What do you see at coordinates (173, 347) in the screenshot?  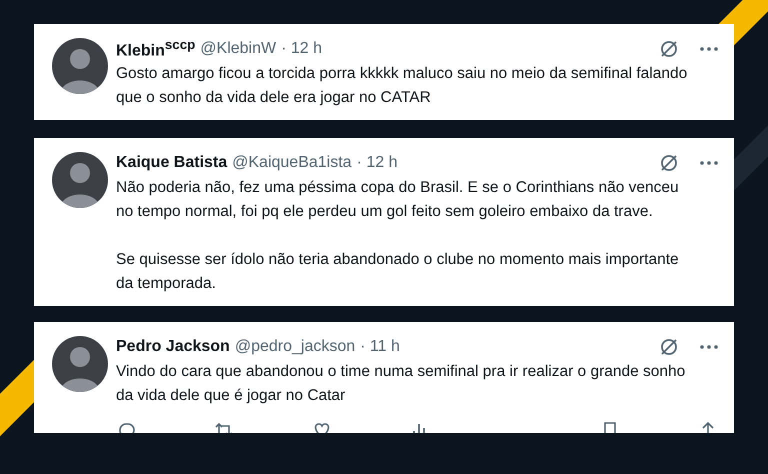 I see `user-name: Pedro Jackson` at bounding box center [173, 347].